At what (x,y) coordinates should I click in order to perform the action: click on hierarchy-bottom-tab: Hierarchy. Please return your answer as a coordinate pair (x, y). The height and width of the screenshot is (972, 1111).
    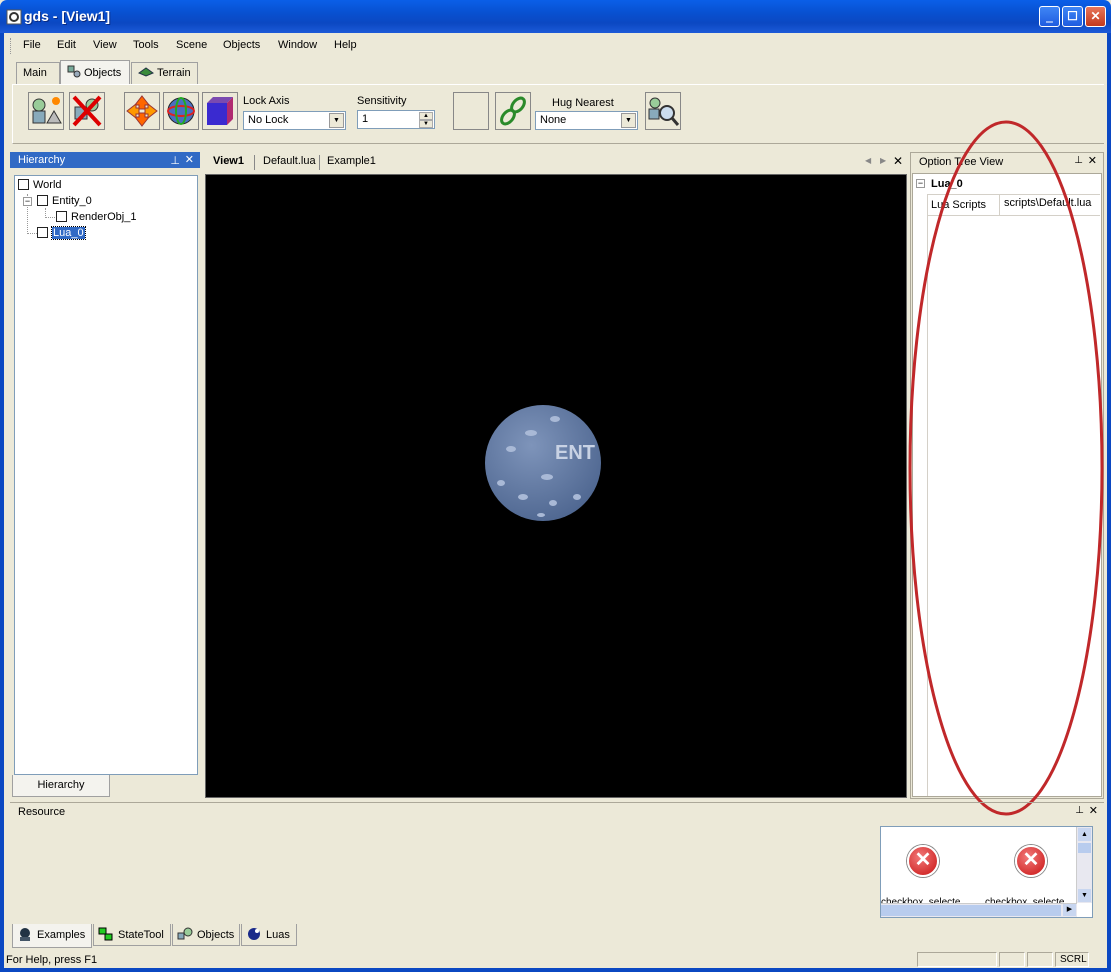
    Looking at the image, I should click on (61, 786).